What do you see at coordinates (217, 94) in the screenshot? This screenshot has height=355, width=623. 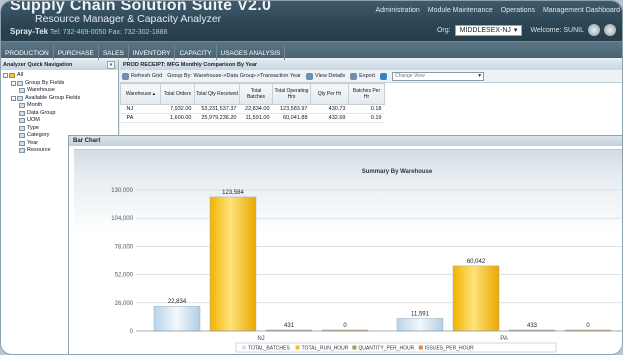 I see `column-header-total-qty-received: Total Qty Received` at bounding box center [217, 94].